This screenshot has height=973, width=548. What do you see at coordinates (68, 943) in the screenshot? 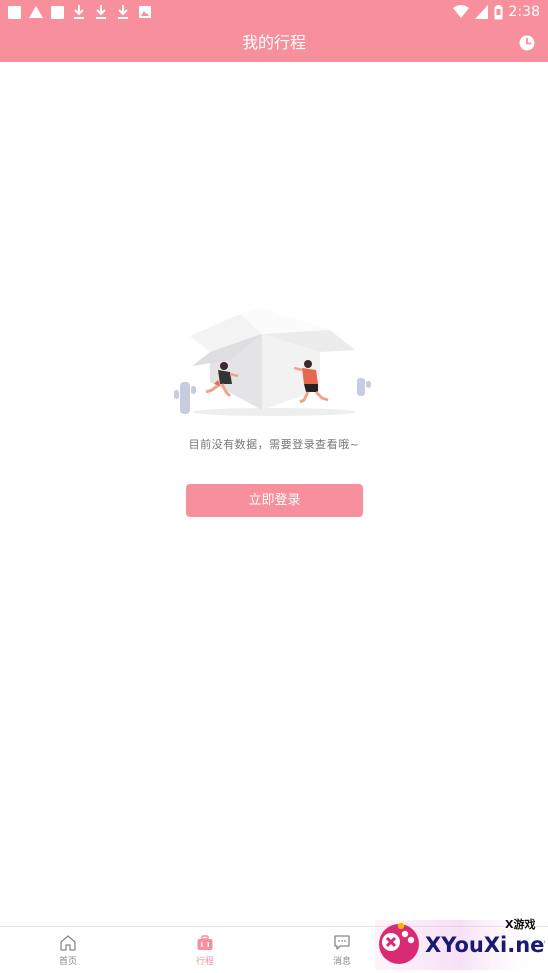
I see `home-icon` at bounding box center [68, 943].